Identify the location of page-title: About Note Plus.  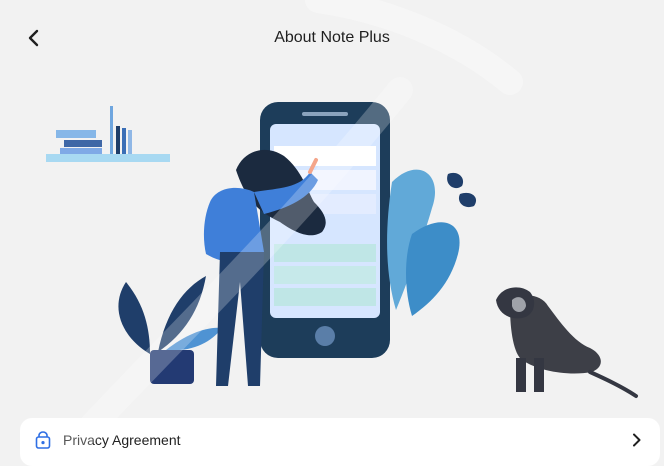
(332, 37).